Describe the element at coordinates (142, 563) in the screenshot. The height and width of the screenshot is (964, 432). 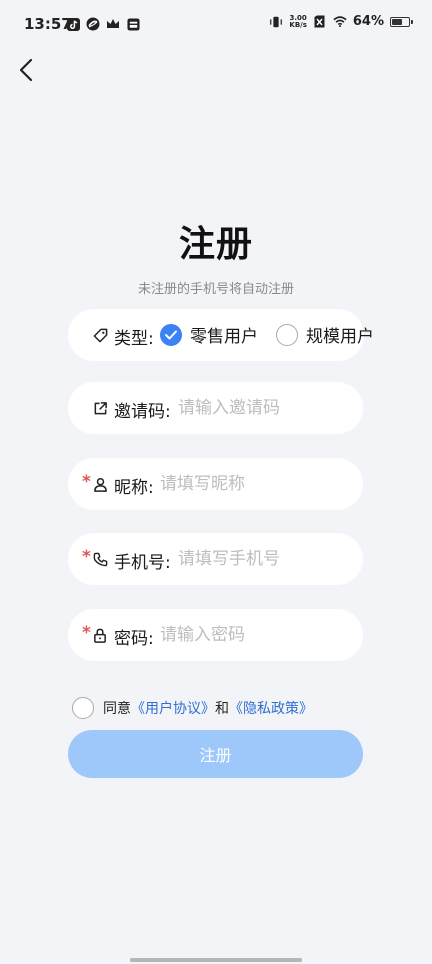
I see `phone-label: 手机号:` at that location.